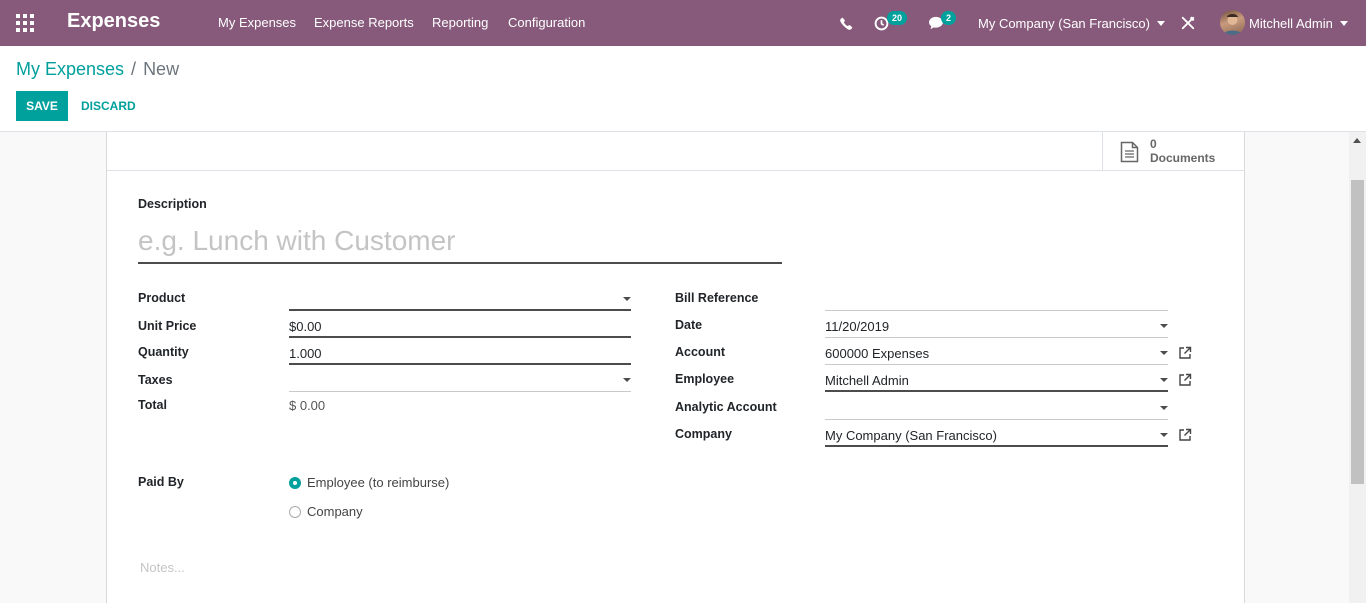  Describe the element at coordinates (257, 22) in the screenshot. I see `menu-my-expenses: My Expenses` at that location.